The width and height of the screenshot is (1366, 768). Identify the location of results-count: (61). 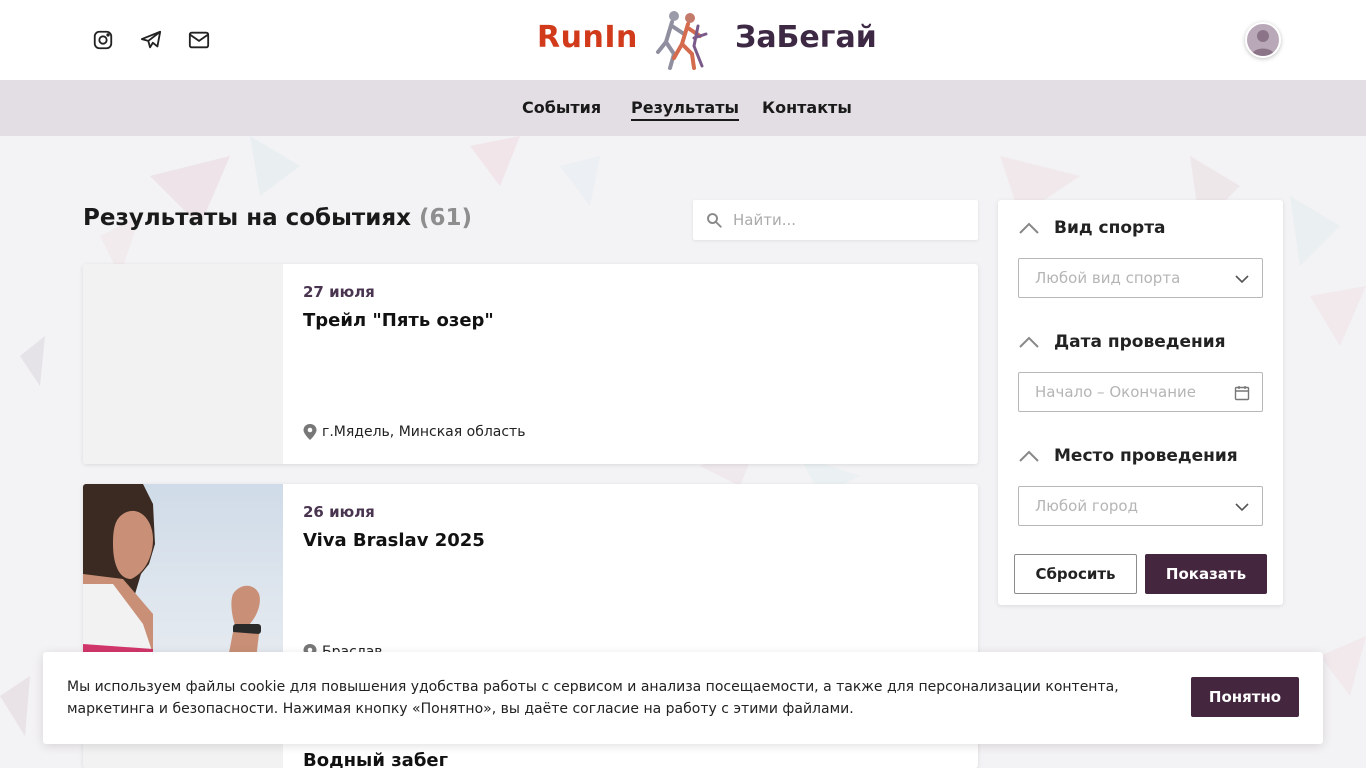
(445, 218).